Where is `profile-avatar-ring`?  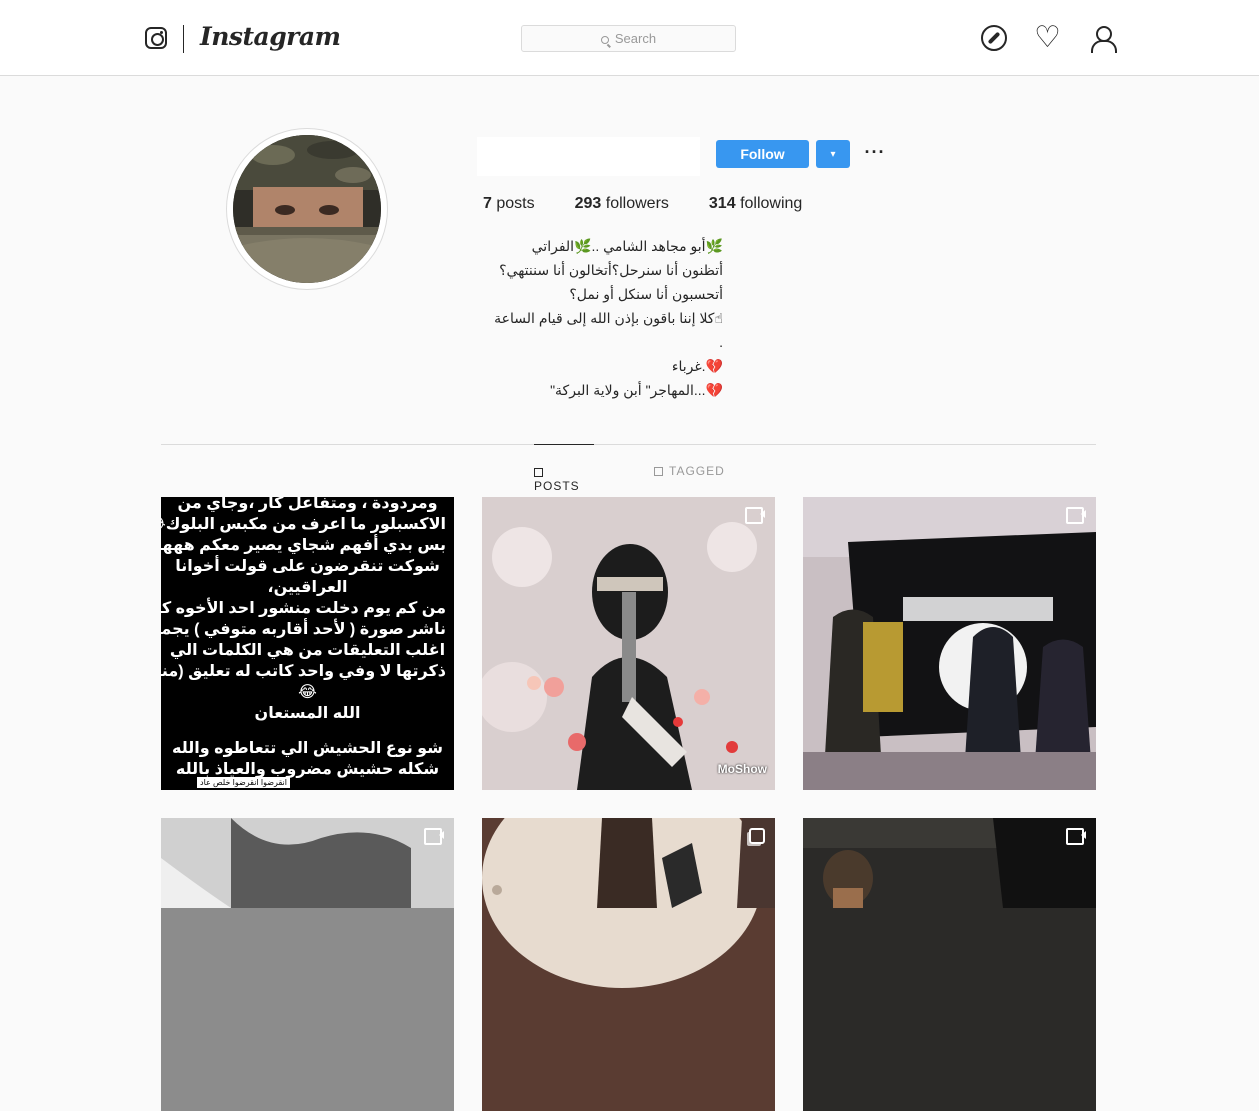 profile-avatar-ring is located at coordinates (307, 209).